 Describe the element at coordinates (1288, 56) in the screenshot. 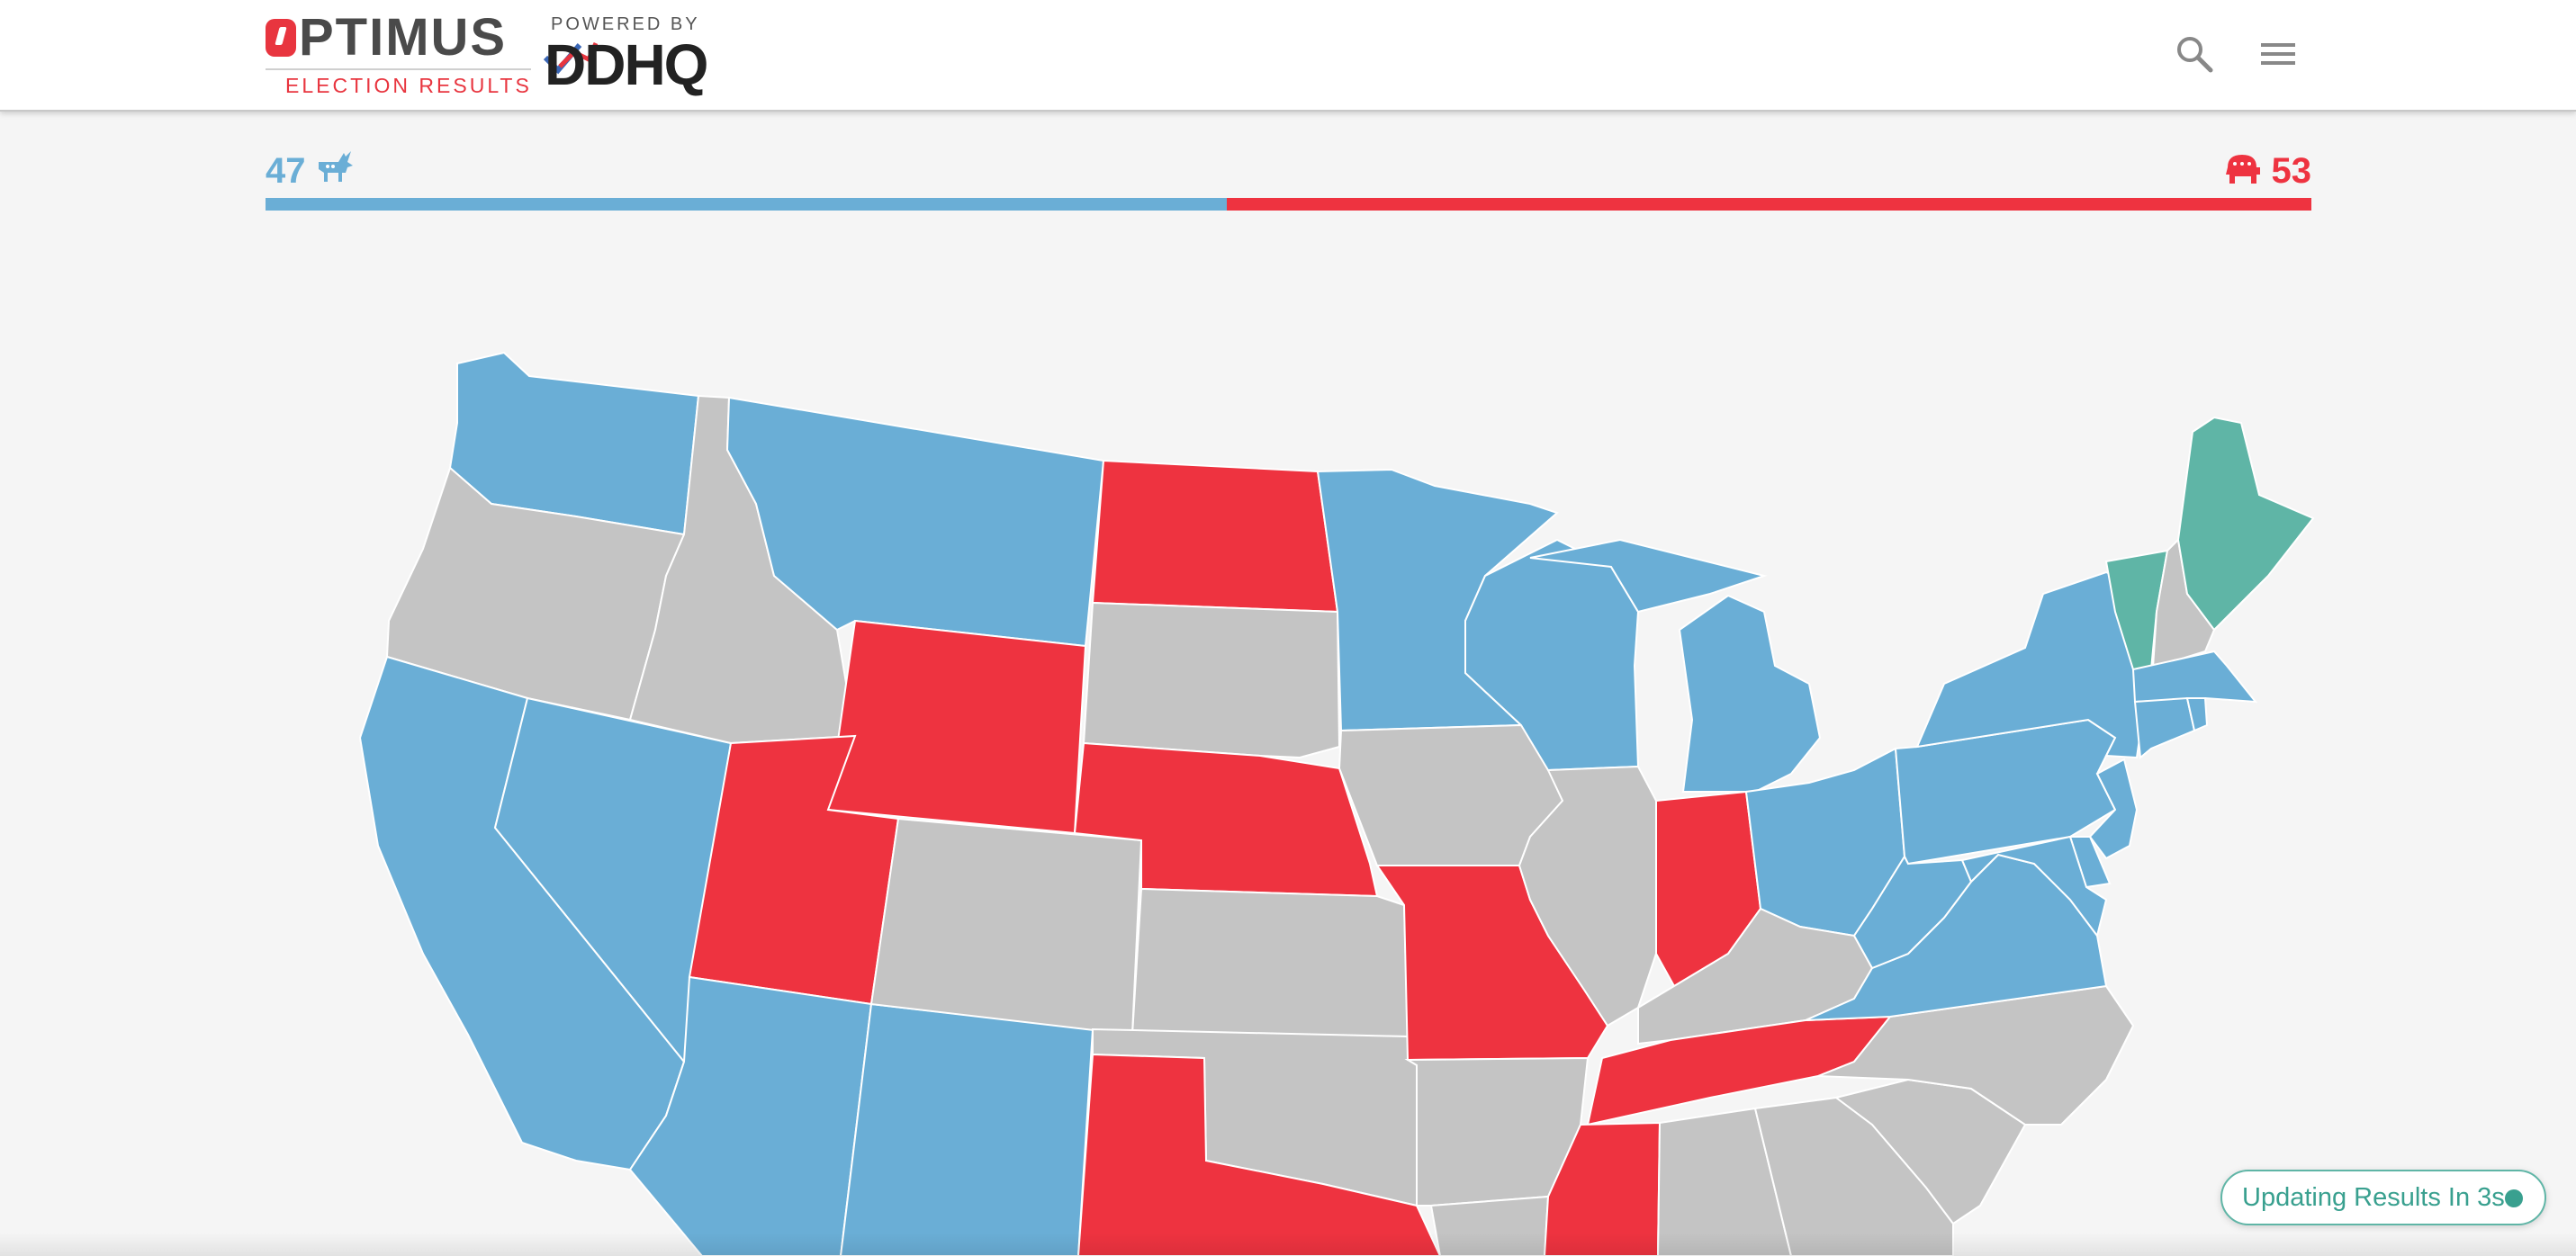

I see `top-header: PTIMUS ELECTION RESULTS POWERED BY DDHQ` at that location.